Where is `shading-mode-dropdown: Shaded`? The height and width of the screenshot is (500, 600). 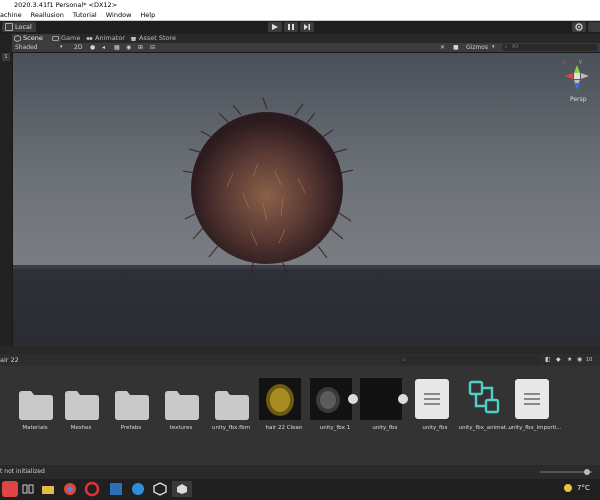 shading-mode-dropdown: Shaded is located at coordinates (26, 47).